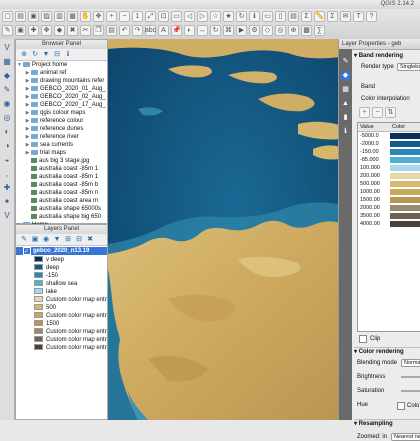 This screenshot has width=420, height=441. I want to click on measure-icon: 📏, so click(319, 16).